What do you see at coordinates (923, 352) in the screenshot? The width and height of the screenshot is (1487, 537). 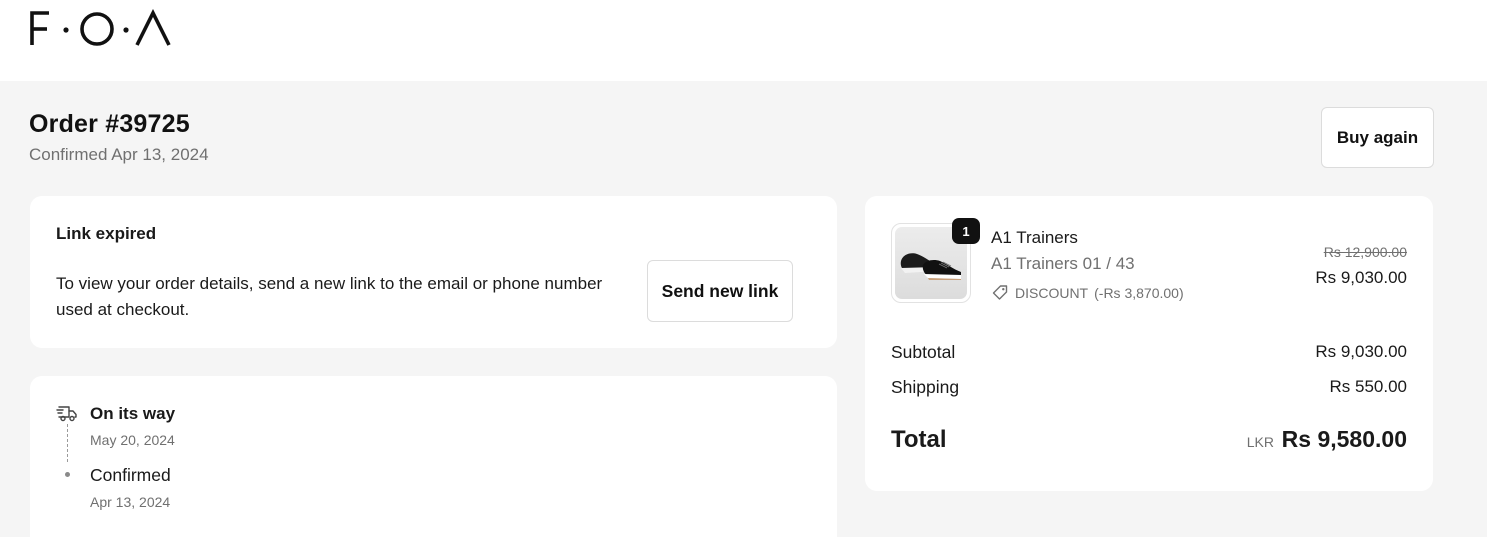 I see `subtotal-label: Subtotal` at bounding box center [923, 352].